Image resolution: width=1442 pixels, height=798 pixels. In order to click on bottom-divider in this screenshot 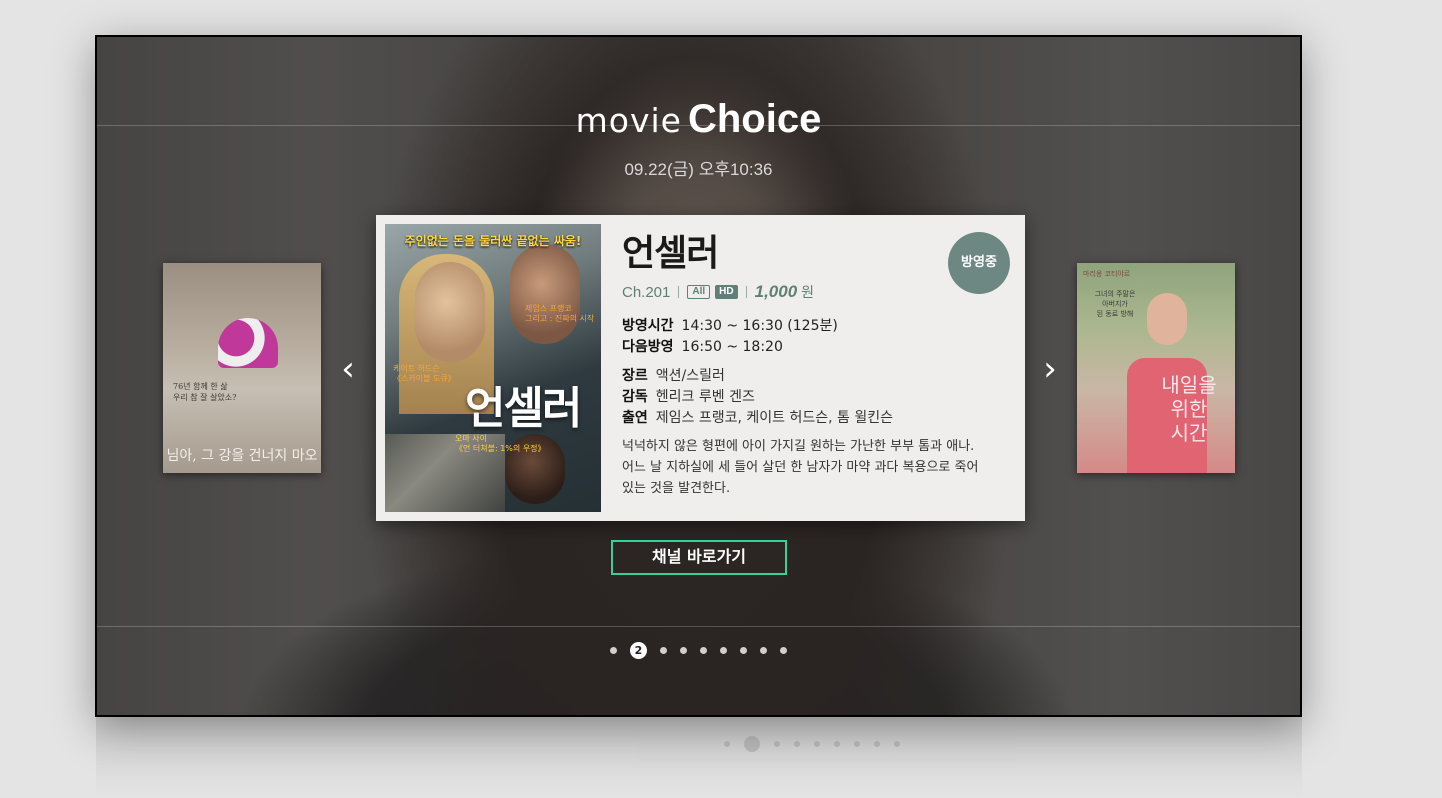, I will do `click(698, 626)`.